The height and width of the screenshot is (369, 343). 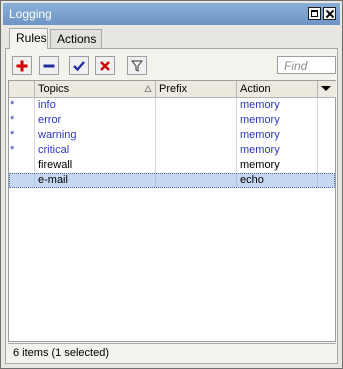 What do you see at coordinates (95, 150) in the screenshot?
I see `row-topics: critical` at bounding box center [95, 150].